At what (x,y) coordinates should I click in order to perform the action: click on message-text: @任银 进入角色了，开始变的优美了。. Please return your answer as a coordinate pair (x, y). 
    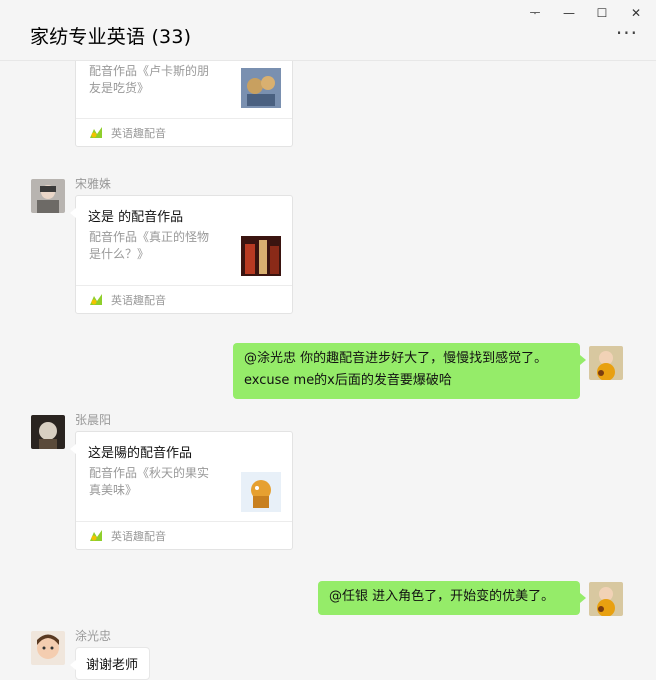
    Looking at the image, I should click on (442, 596).